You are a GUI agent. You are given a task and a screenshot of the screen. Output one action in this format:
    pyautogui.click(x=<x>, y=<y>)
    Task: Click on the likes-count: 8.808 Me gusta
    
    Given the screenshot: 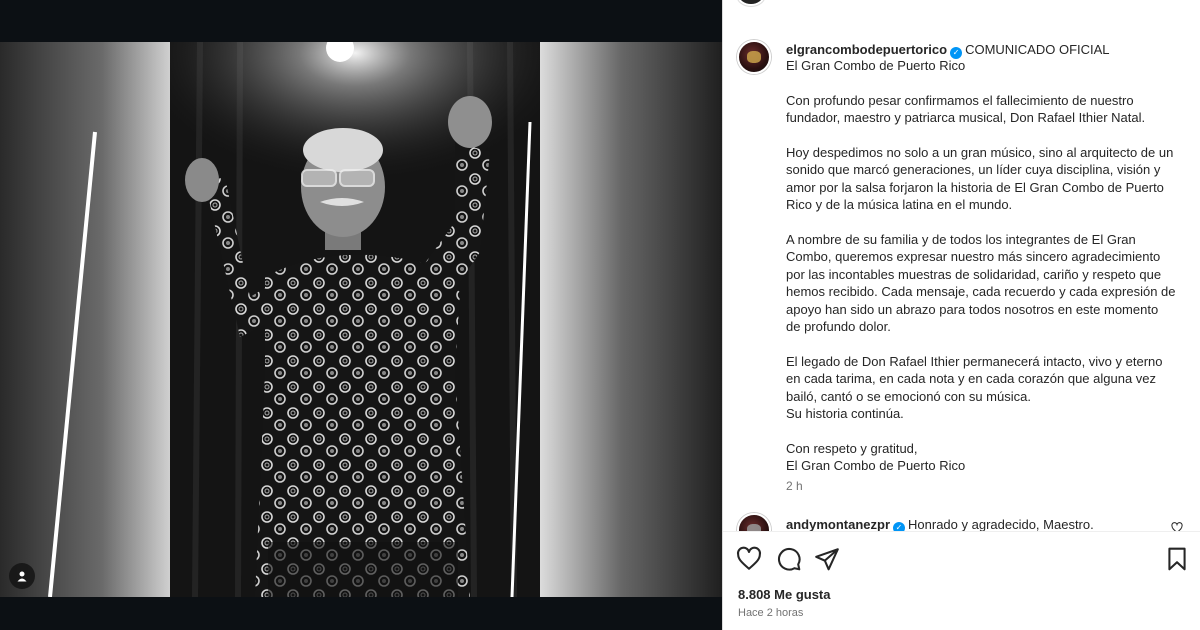 What is the action you would take?
    pyautogui.click(x=784, y=594)
    